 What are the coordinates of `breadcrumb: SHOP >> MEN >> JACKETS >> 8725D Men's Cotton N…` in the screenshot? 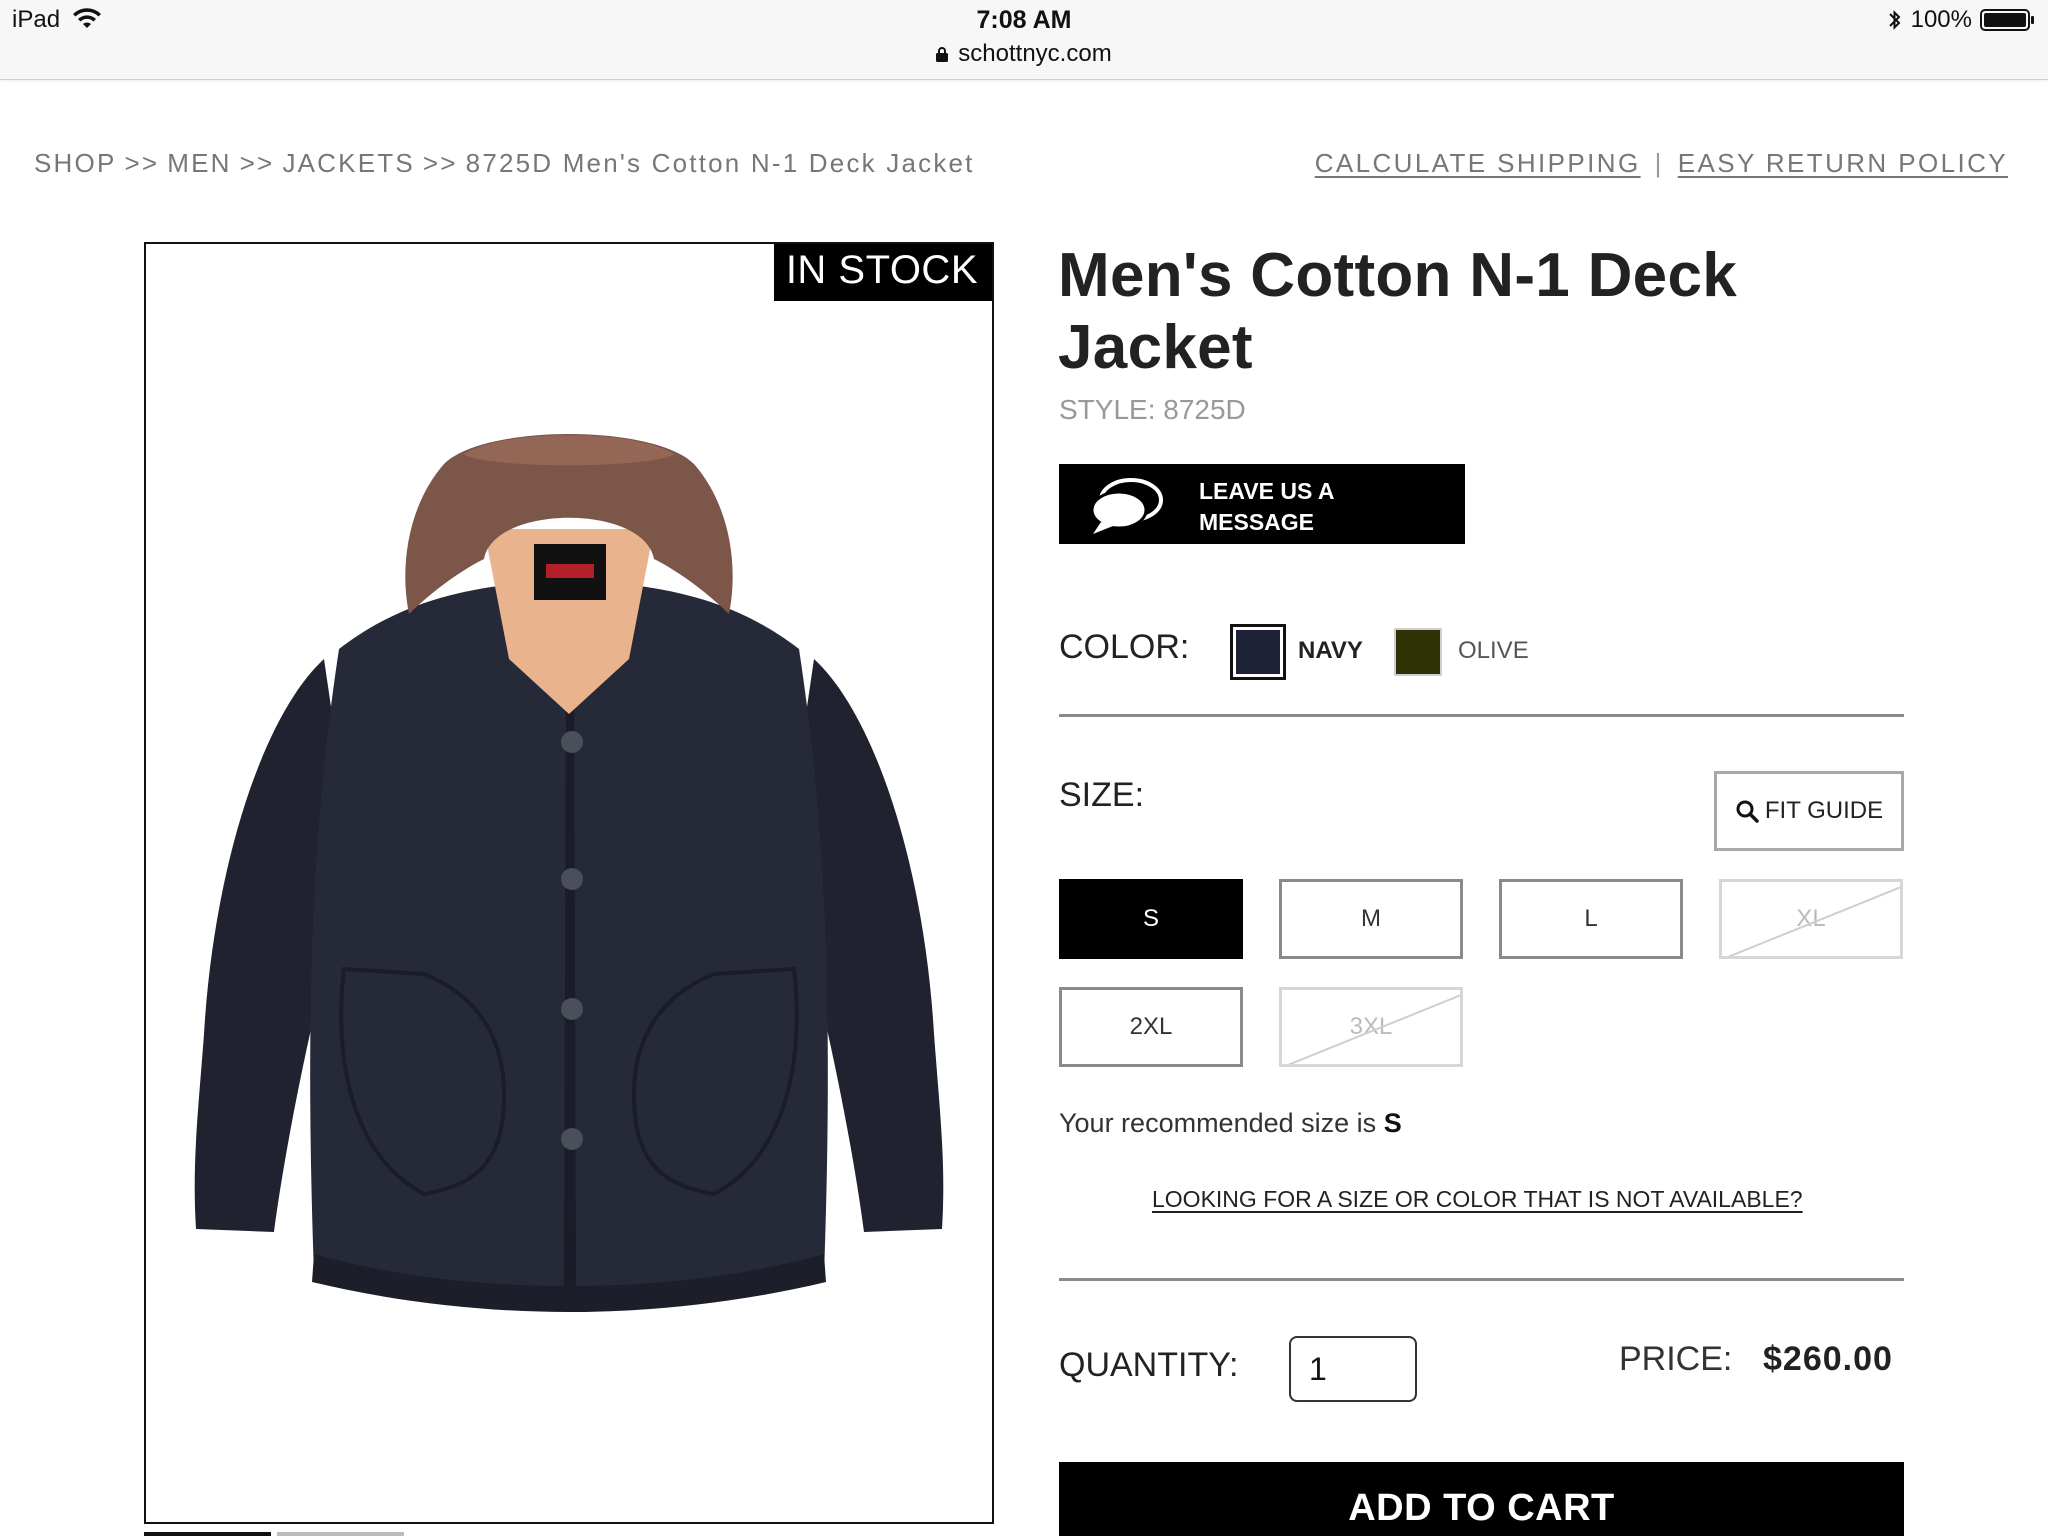 It's located at (504, 163).